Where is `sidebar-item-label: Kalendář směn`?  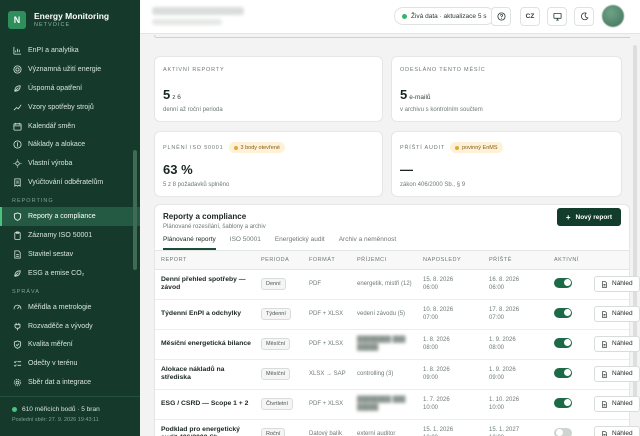 sidebar-item-label: Kalendář směn is located at coordinates (52, 126).